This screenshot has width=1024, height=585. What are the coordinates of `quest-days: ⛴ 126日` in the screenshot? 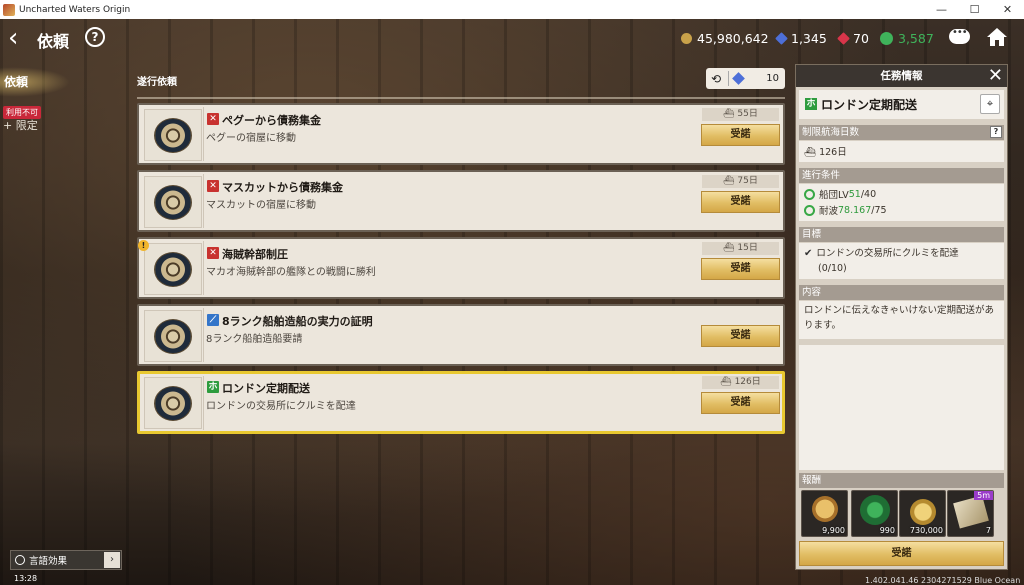 It's located at (740, 382).